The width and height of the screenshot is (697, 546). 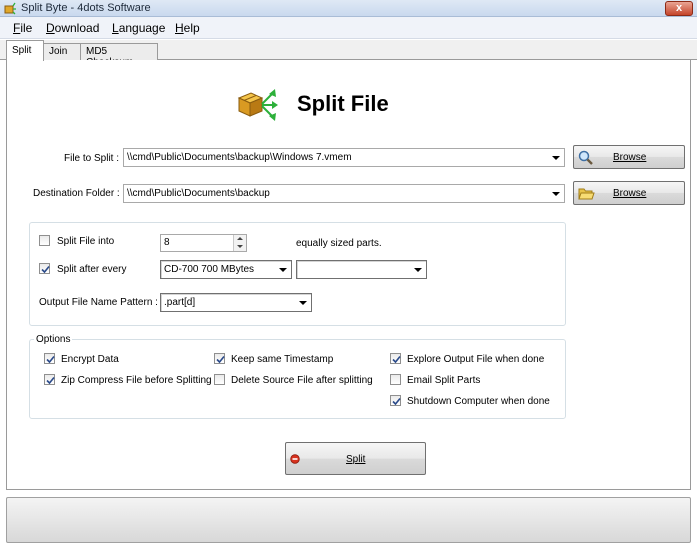 What do you see at coordinates (585, 157) in the screenshot?
I see `magnifier-icon` at bounding box center [585, 157].